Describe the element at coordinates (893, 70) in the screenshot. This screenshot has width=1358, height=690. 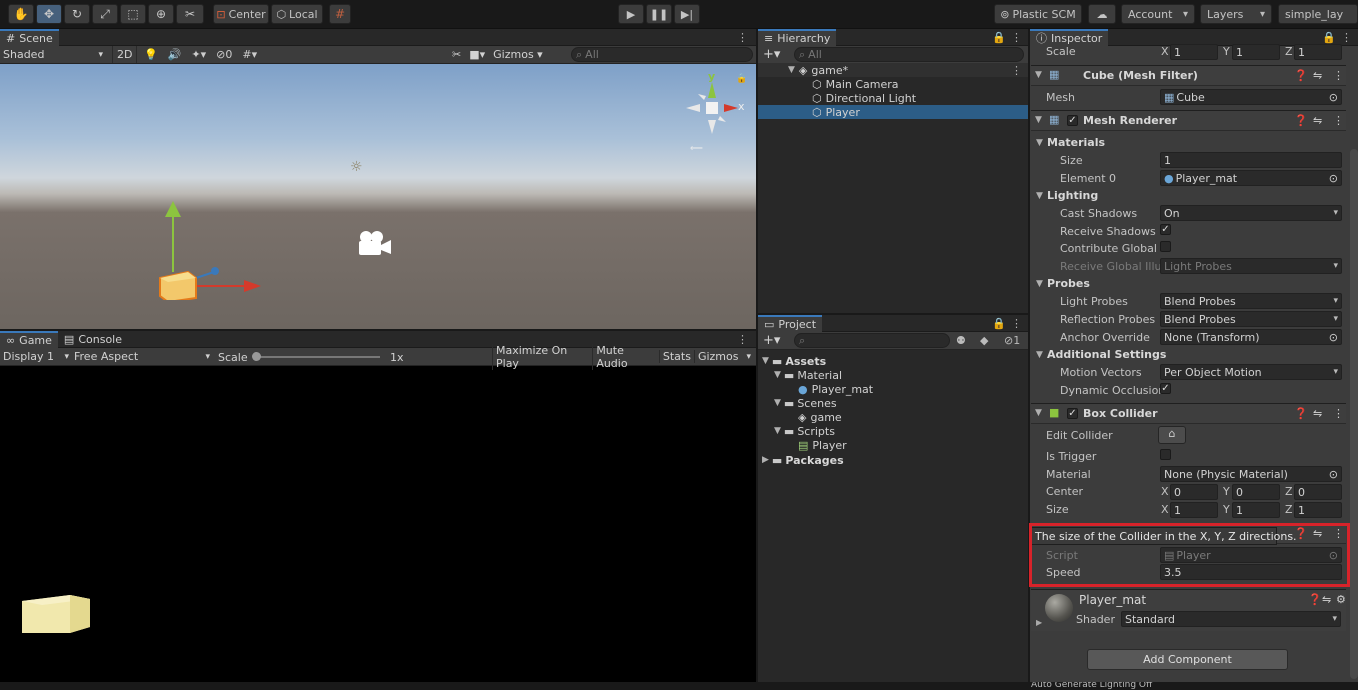
I see `hierarchy-scene-row: ▼ ◈ game* ⋮` at that location.